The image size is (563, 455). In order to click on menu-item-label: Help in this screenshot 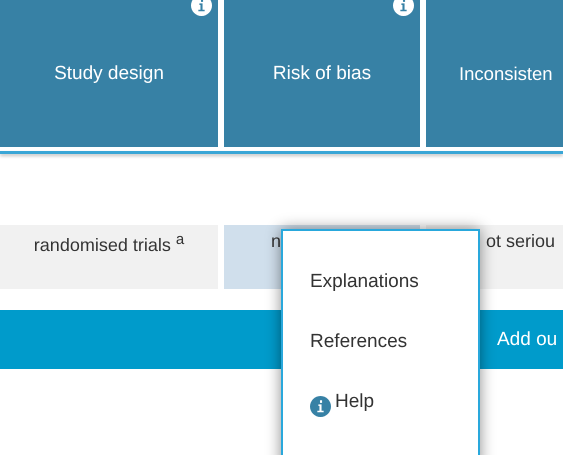, I will do `click(354, 402)`.